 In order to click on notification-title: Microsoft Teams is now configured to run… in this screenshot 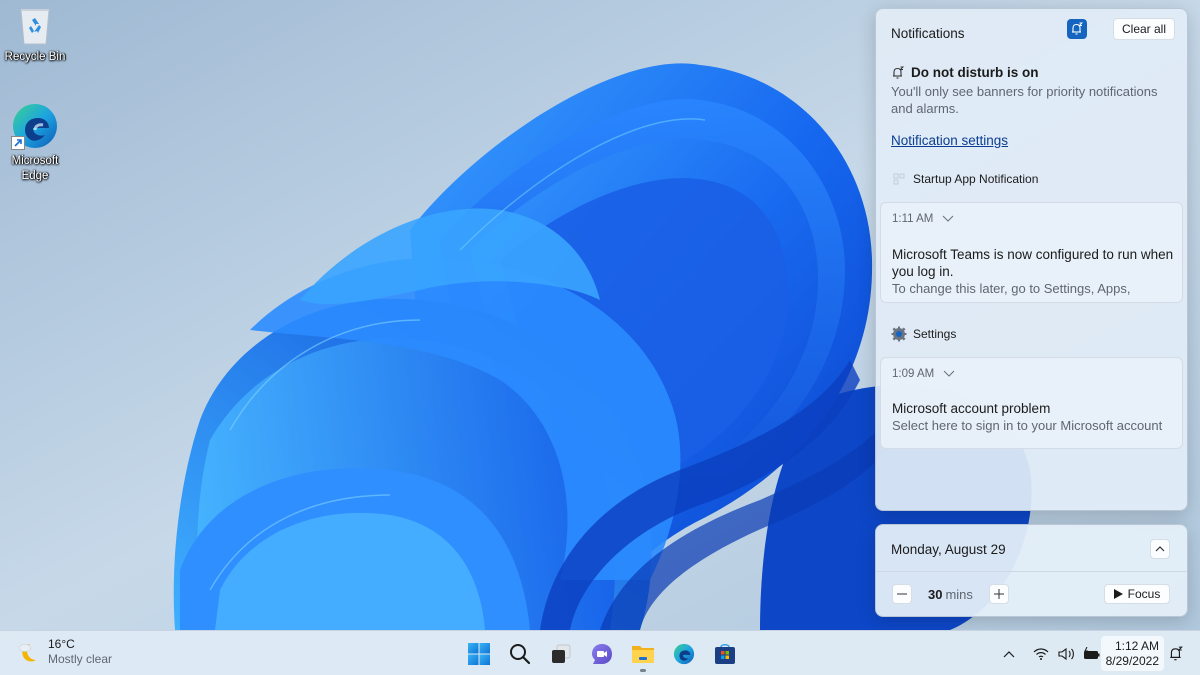, I will do `click(1033, 263)`.